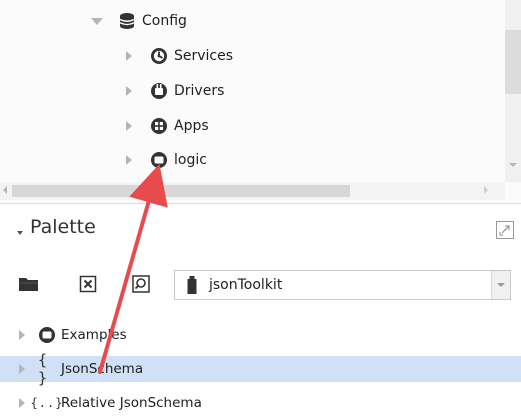  I want to click on palette-item-jsonschema: { } JsonSchema, so click(260, 369).